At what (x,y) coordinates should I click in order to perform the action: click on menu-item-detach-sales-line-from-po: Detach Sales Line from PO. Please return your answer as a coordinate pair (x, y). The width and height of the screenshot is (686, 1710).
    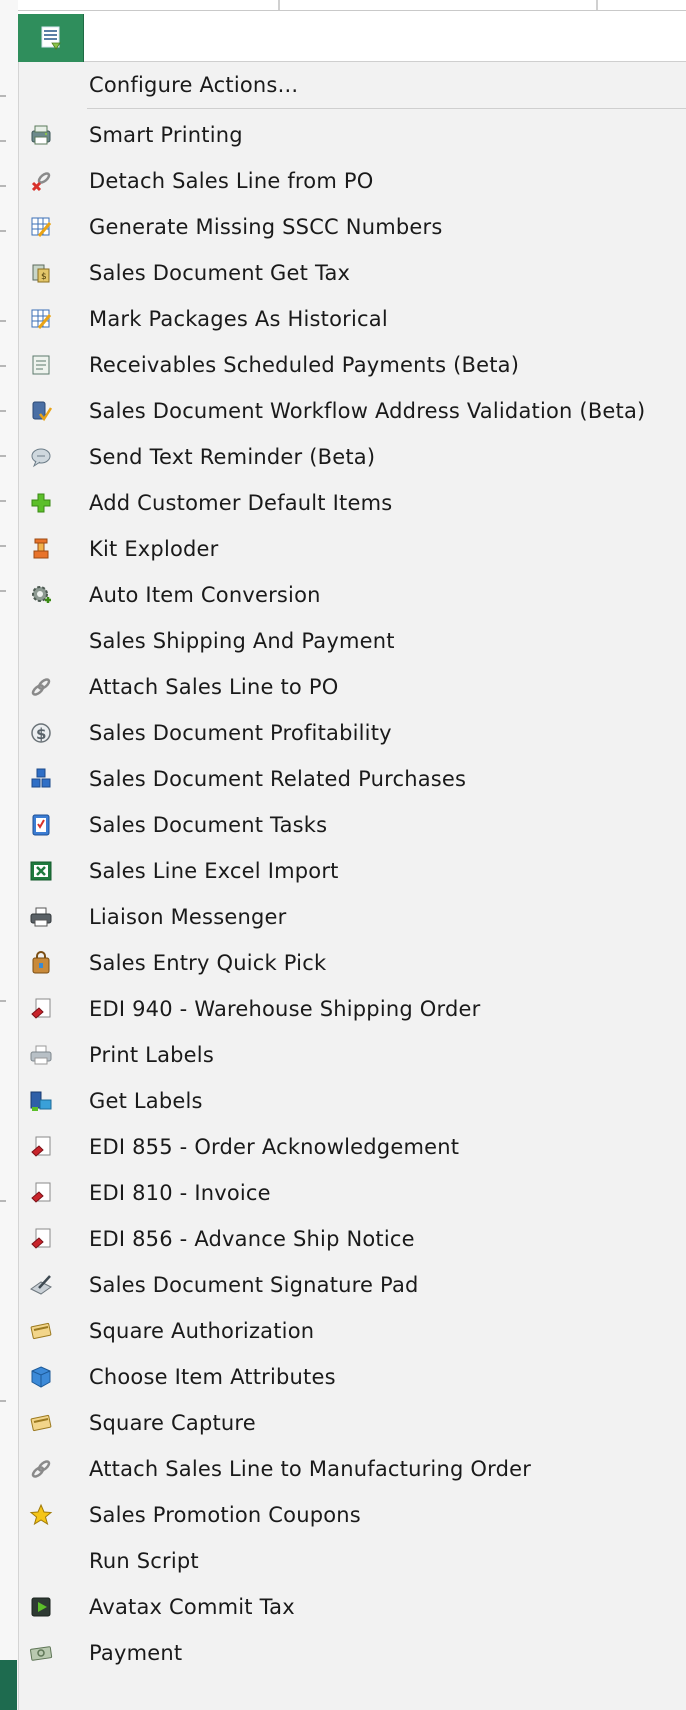
    Looking at the image, I should click on (352, 181).